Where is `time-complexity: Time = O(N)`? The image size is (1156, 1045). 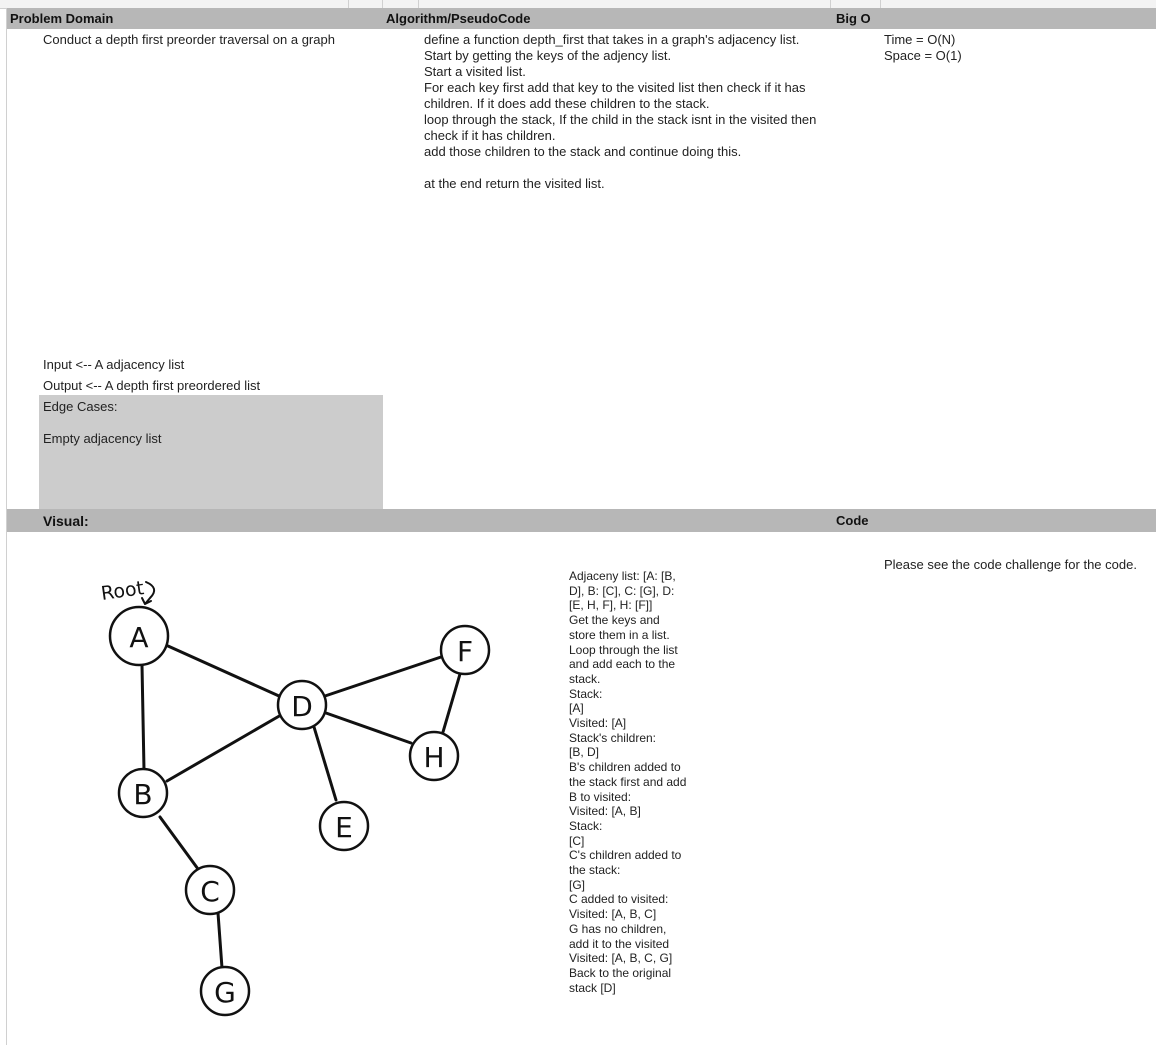 time-complexity: Time = O(N) is located at coordinates (919, 40).